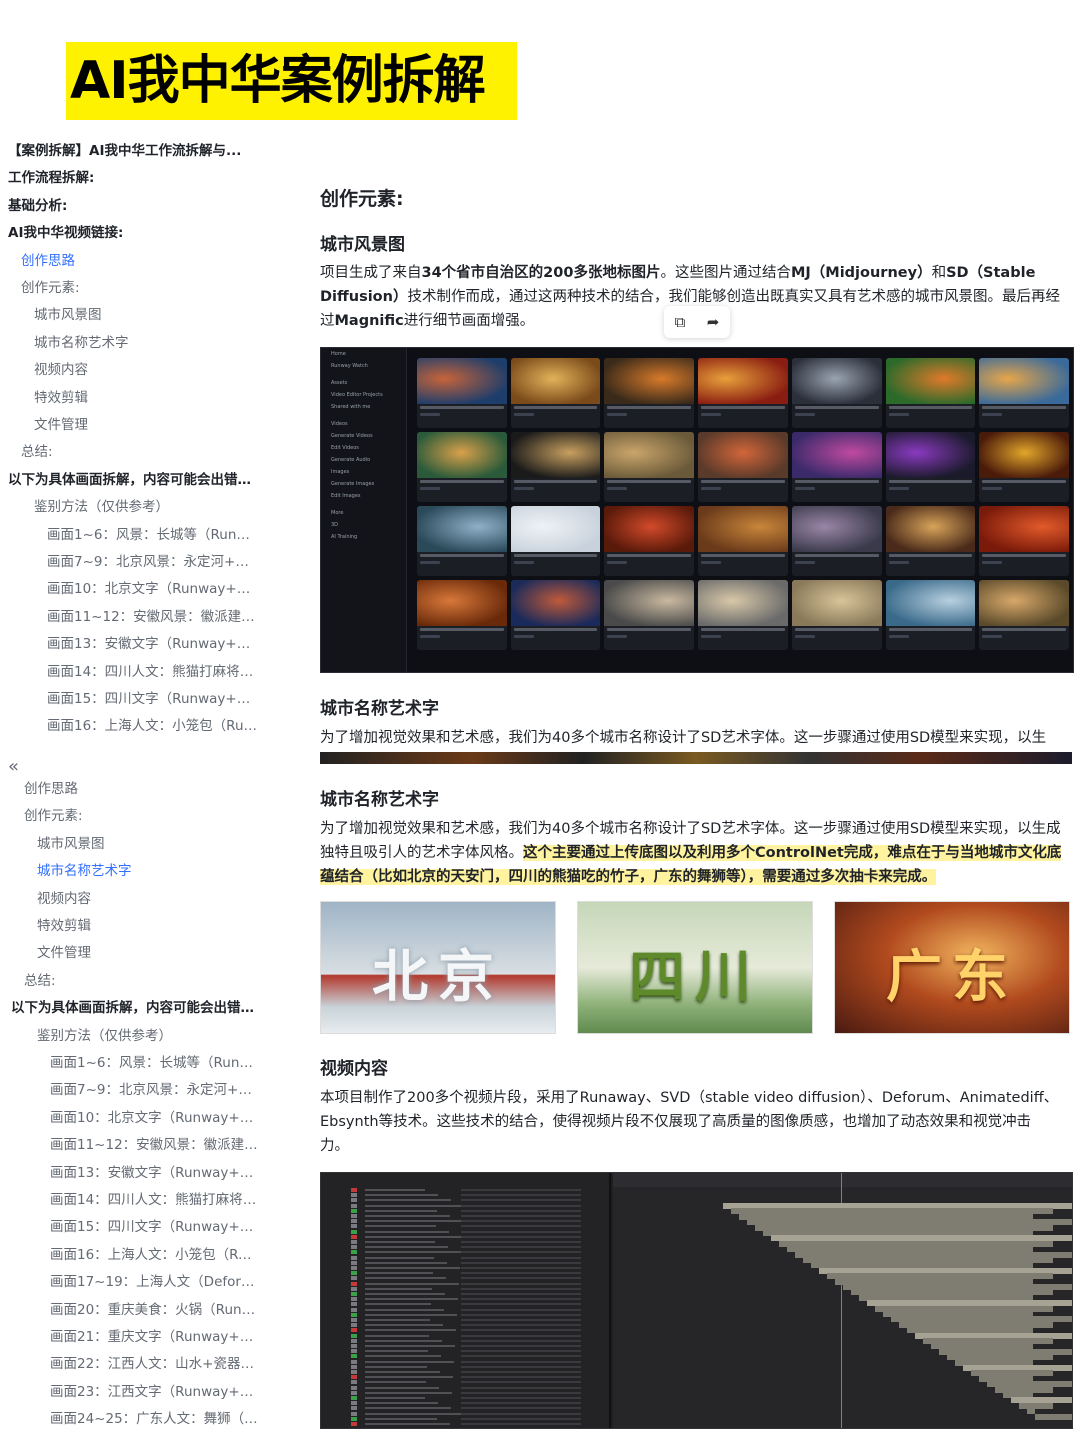  What do you see at coordinates (133, 206) in the screenshot?
I see `outline-item: 基础分析:` at bounding box center [133, 206].